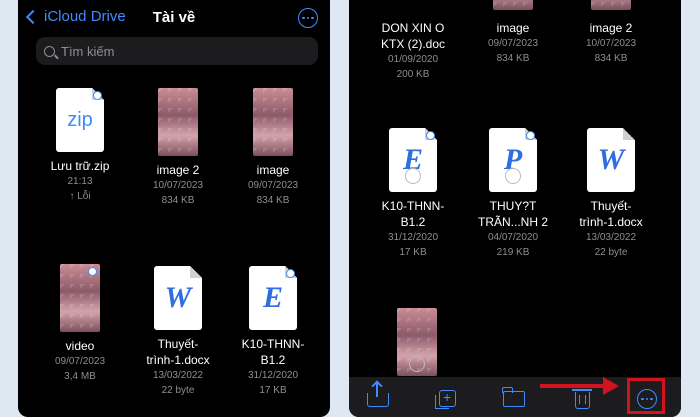 This screenshot has height=417, width=700. Describe the element at coordinates (573, 386) in the screenshot. I see `annotation-arrow` at that location.